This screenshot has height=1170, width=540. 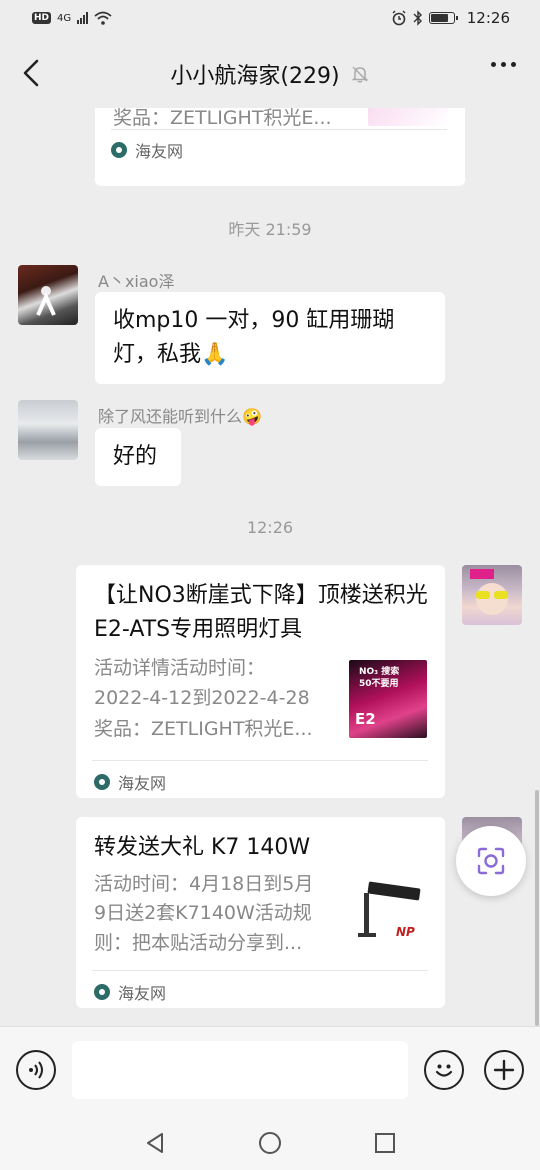 I want to click on chat-title: 小小航海家(229), so click(x=255, y=76).